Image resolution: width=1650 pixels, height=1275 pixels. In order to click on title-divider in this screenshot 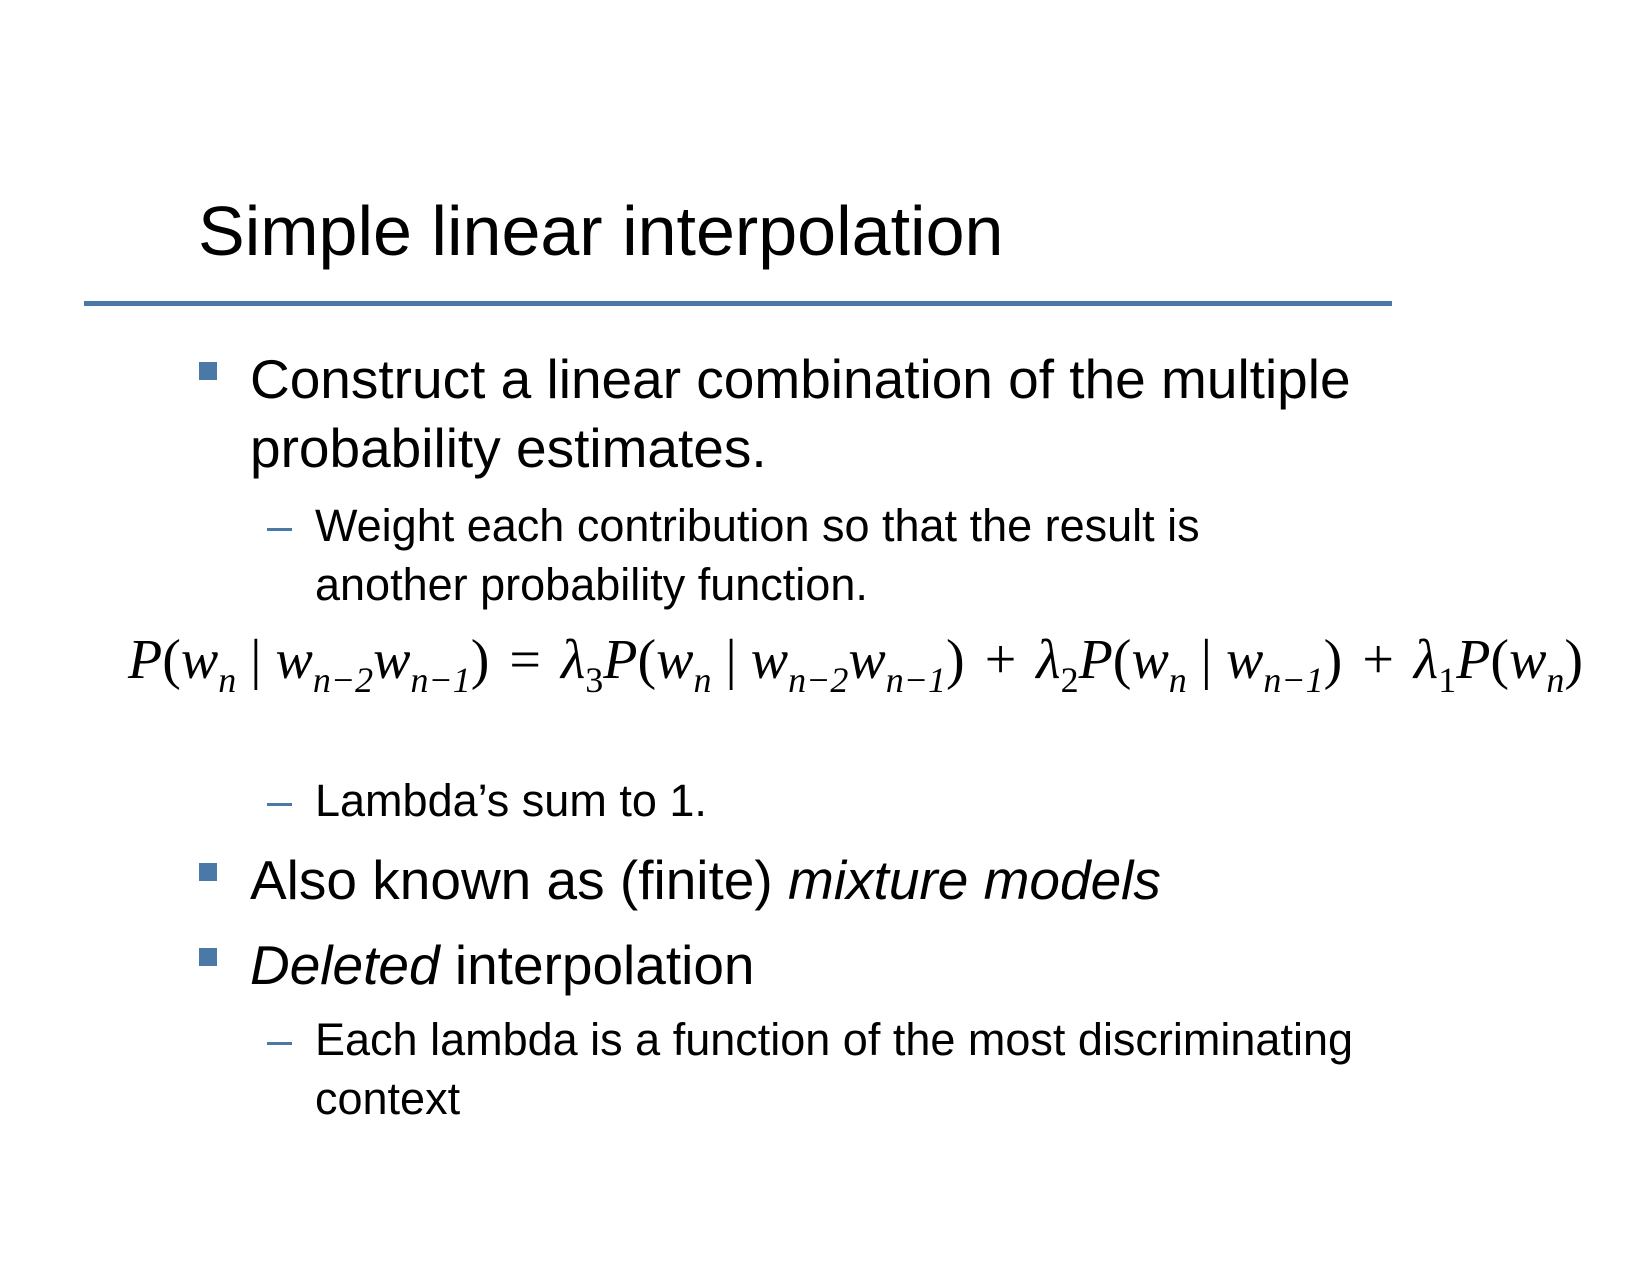, I will do `click(738, 303)`.